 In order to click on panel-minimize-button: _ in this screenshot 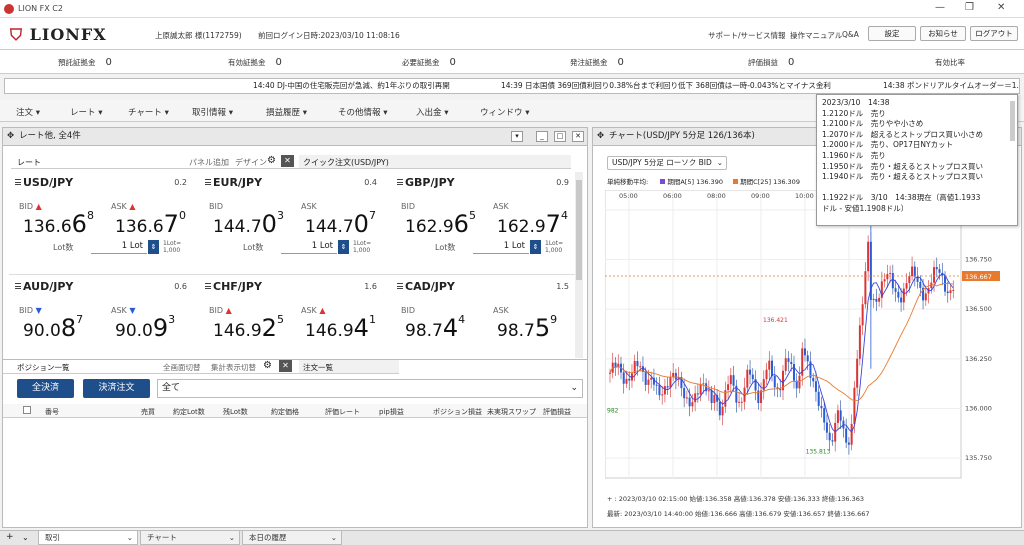, I will do `click(542, 136)`.